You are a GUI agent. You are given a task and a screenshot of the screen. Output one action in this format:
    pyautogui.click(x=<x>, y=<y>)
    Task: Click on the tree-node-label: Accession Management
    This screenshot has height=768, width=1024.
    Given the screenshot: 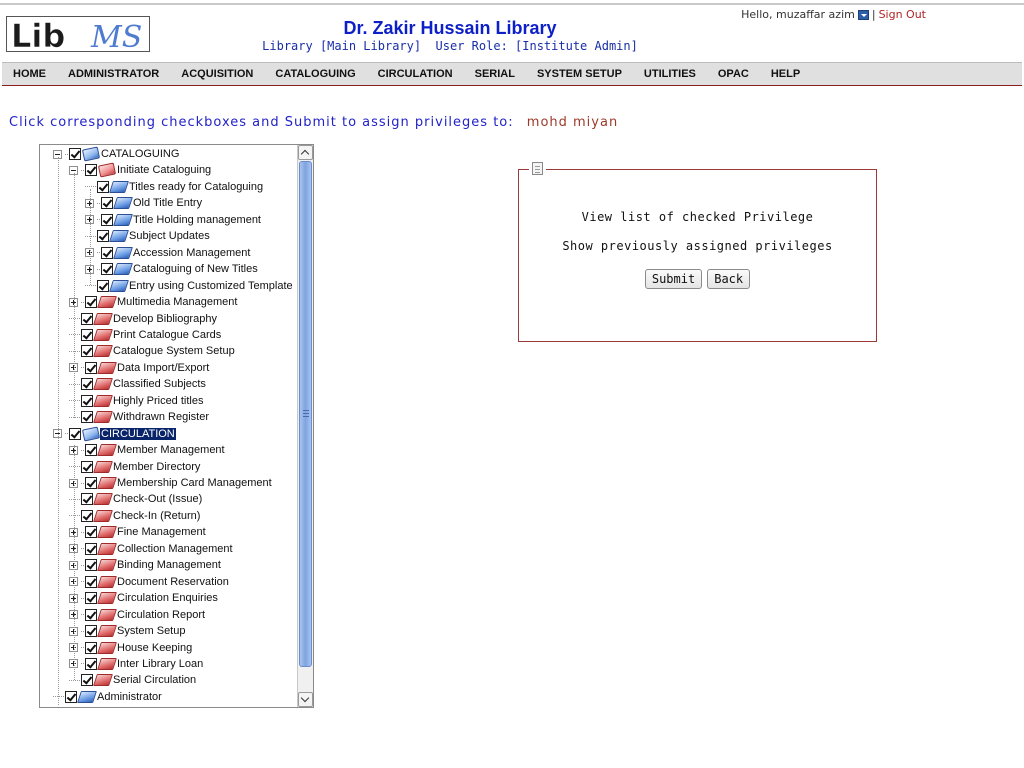 What is the action you would take?
    pyautogui.click(x=191, y=253)
    